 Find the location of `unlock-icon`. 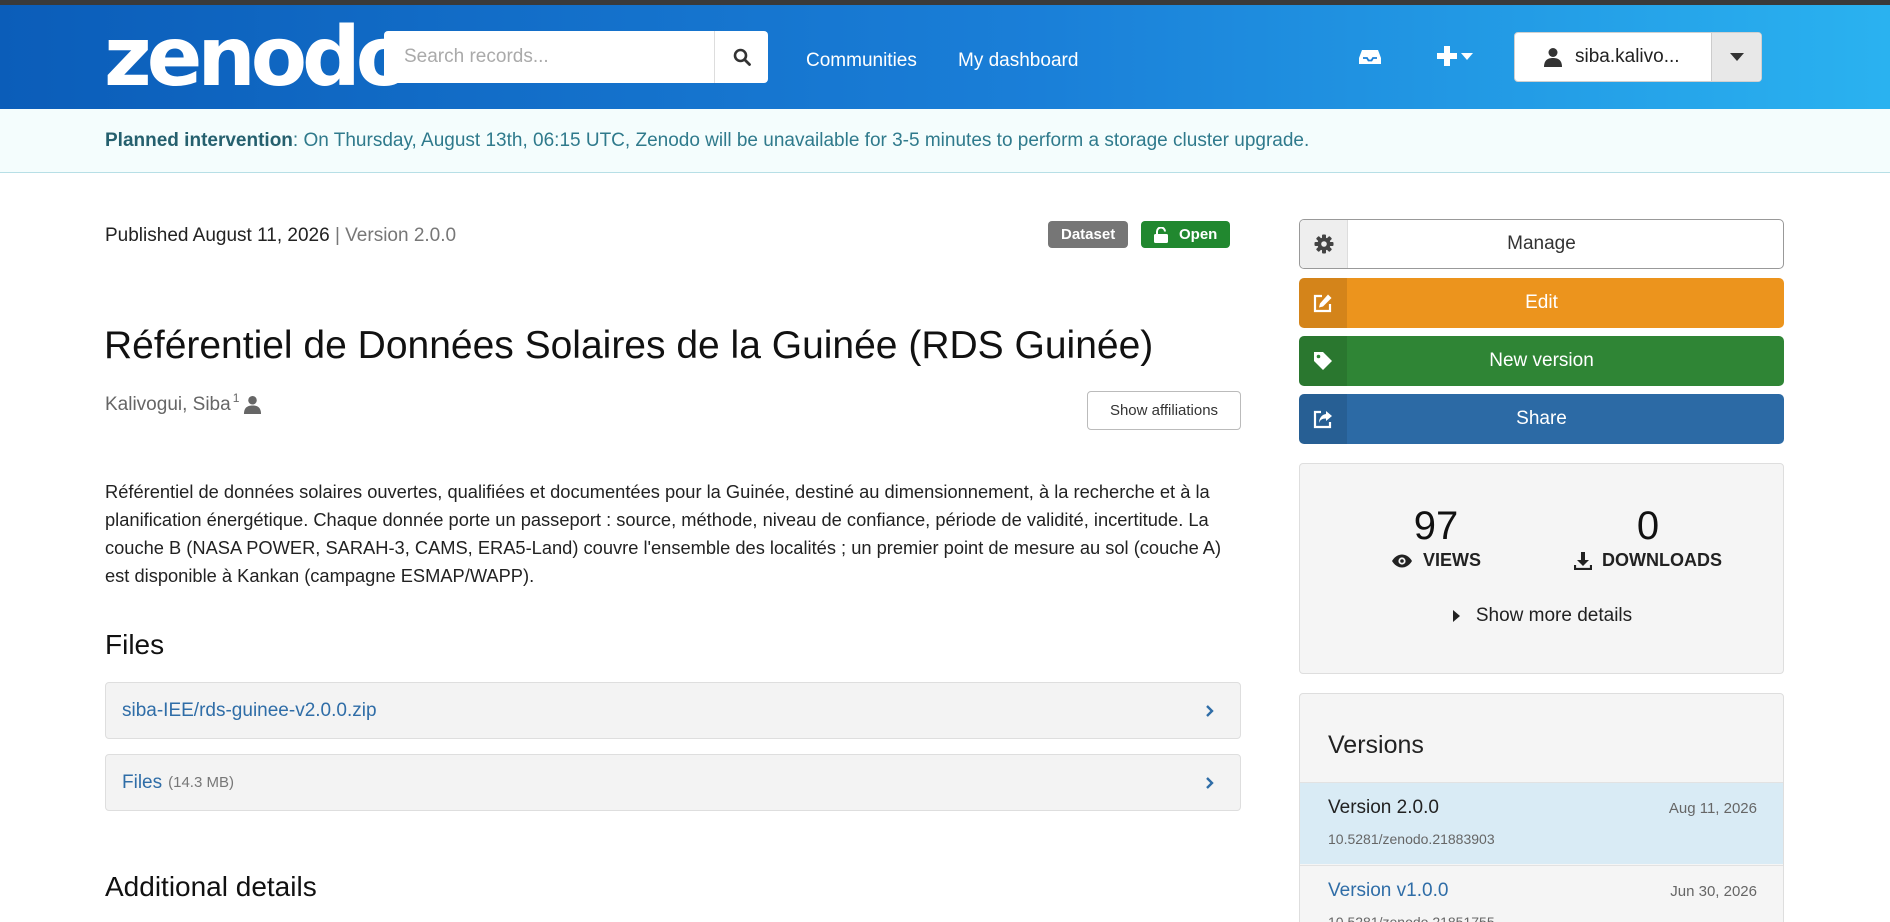

unlock-icon is located at coordinates (1161, 234).